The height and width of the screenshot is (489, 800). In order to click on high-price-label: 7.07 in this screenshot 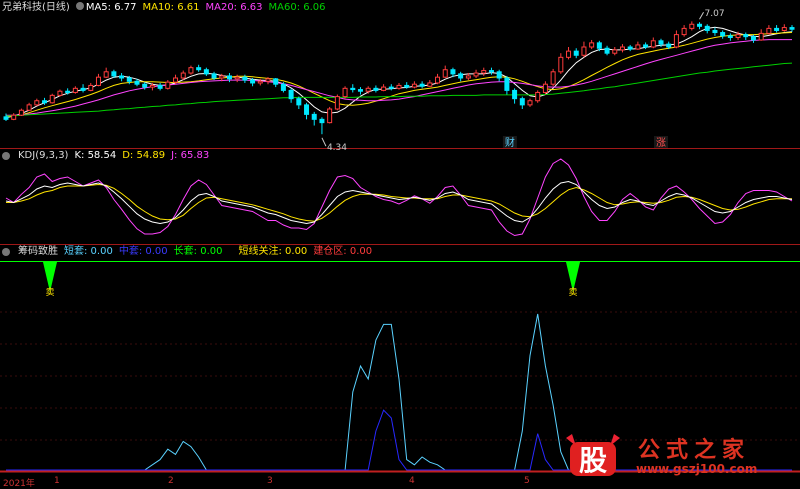, I will do `click(715, 14)`.